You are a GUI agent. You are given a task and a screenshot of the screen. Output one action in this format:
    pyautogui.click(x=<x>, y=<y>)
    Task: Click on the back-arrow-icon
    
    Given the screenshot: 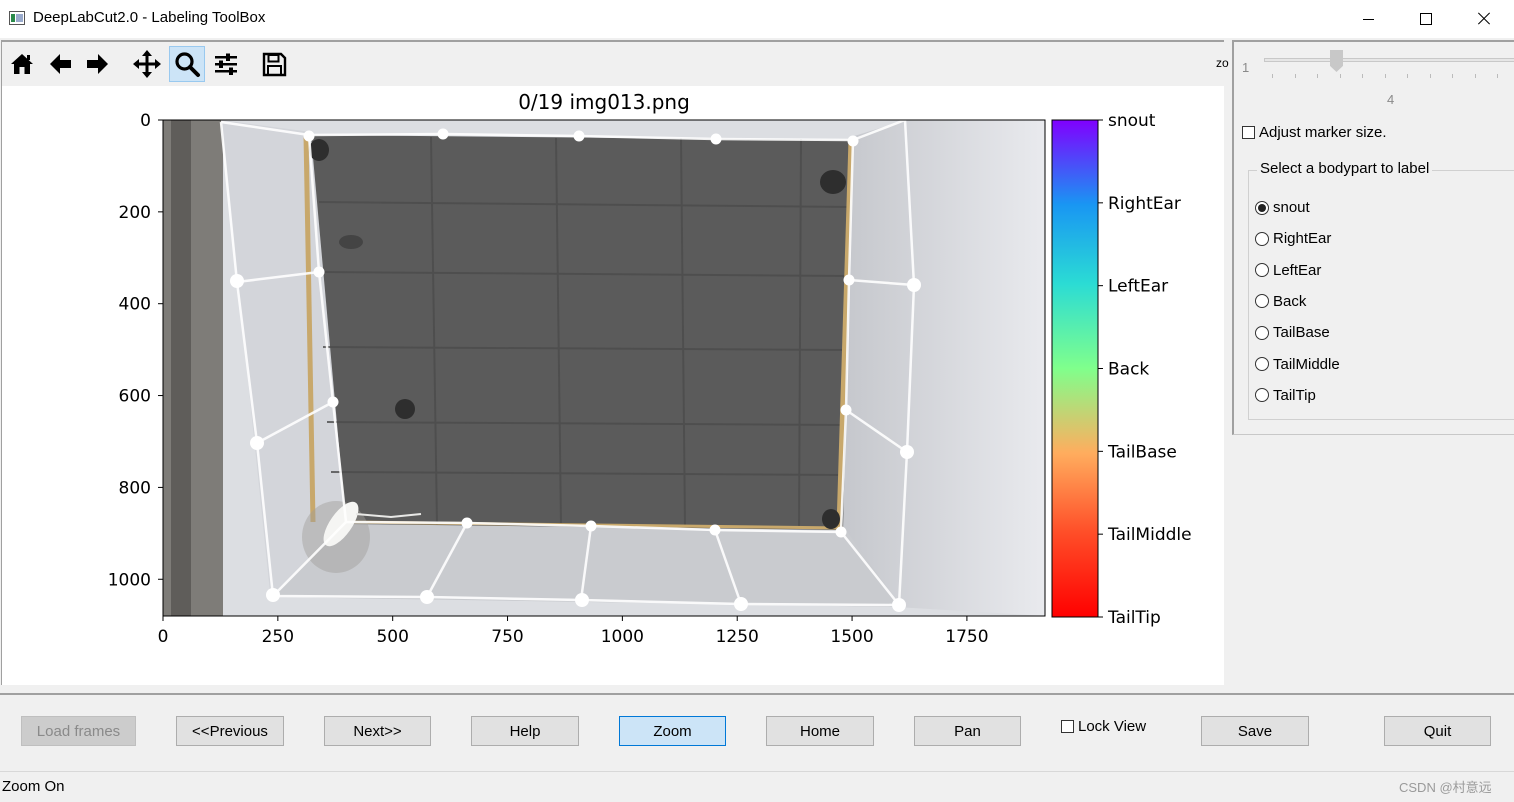 What is the action you would take?
    pyautogui.click(x=60, y=64)
    